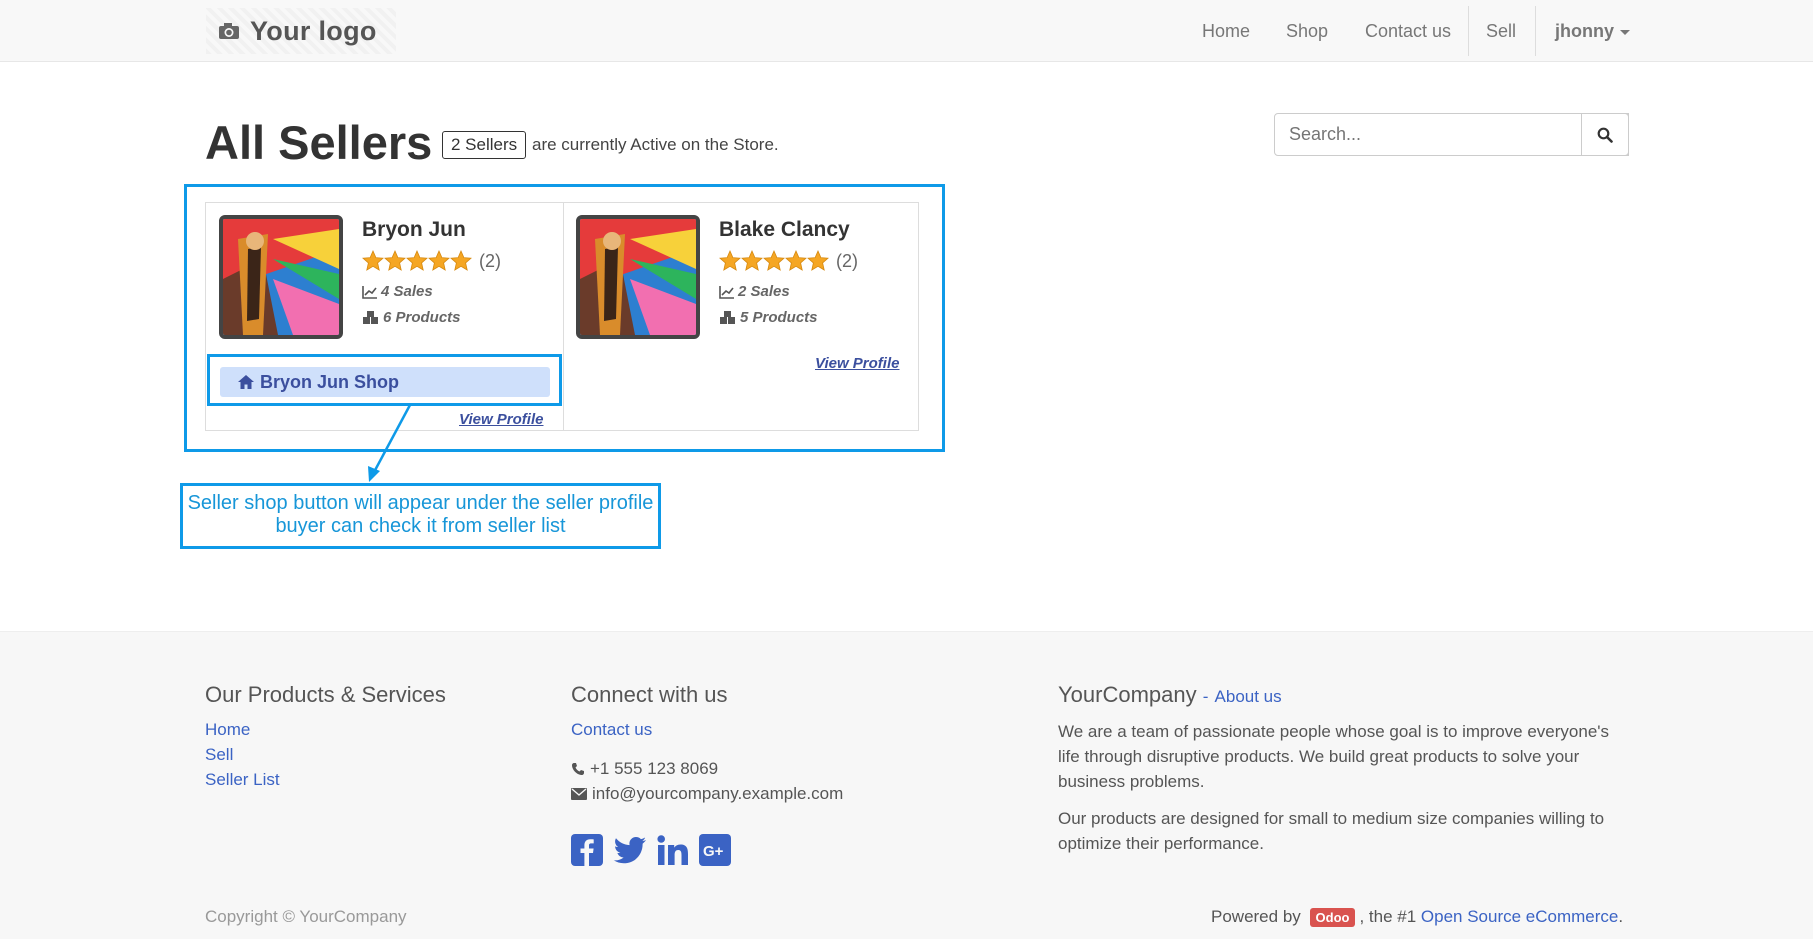  Describe the element at coordinates (649, 694) in the screenshot. I see `footer-connect-title: Connect with us` at that location.